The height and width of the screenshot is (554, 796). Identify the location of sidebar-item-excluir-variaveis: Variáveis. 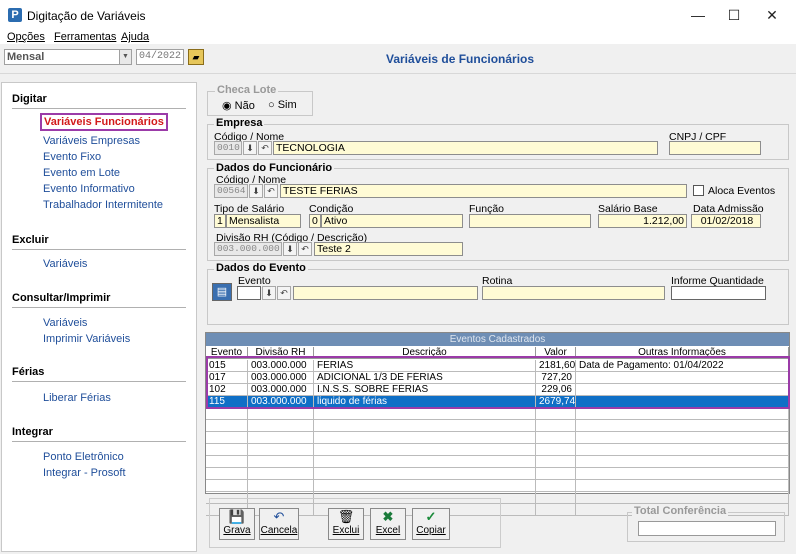
(65, 264).